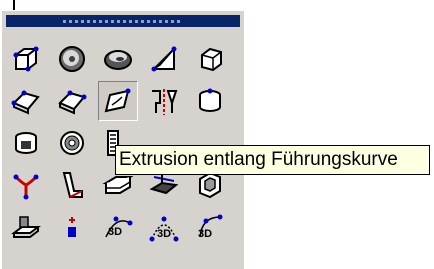 This screenshot has width=434, height=269. I want to click on point-plus-button, so click(72, 227).